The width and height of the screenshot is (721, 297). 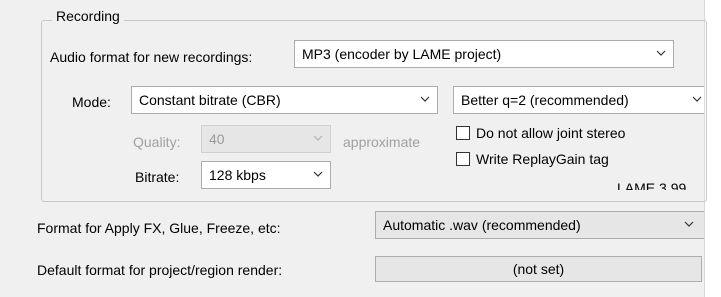 I want to click on approximate-label: approximate, so click(x=382, y=142).